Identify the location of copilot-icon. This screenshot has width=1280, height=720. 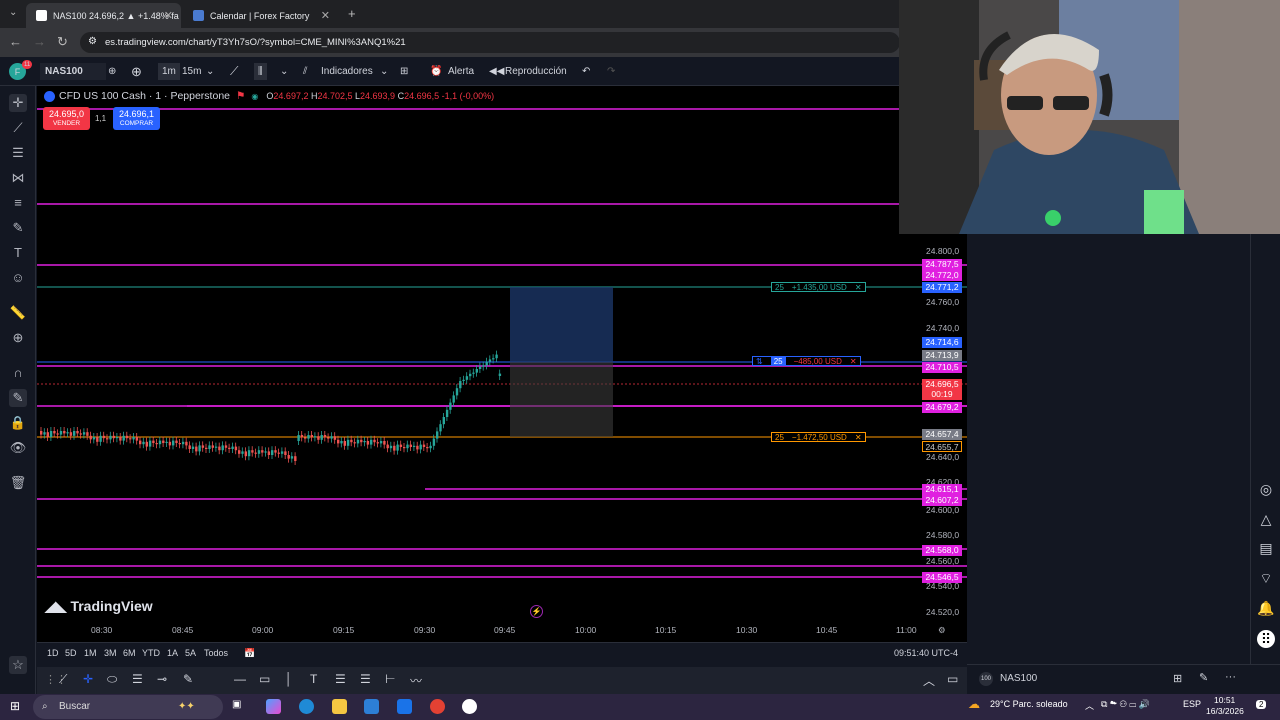
(273, 706).